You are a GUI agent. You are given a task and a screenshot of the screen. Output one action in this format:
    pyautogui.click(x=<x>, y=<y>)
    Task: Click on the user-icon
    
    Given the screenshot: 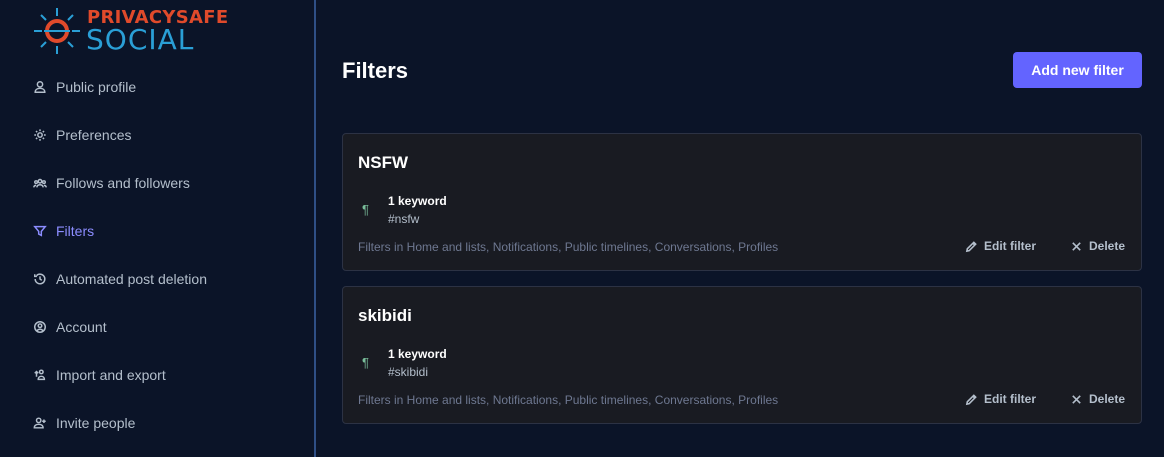 What is the action you would take?
    pyautogui.click(x=40, y=87)
    